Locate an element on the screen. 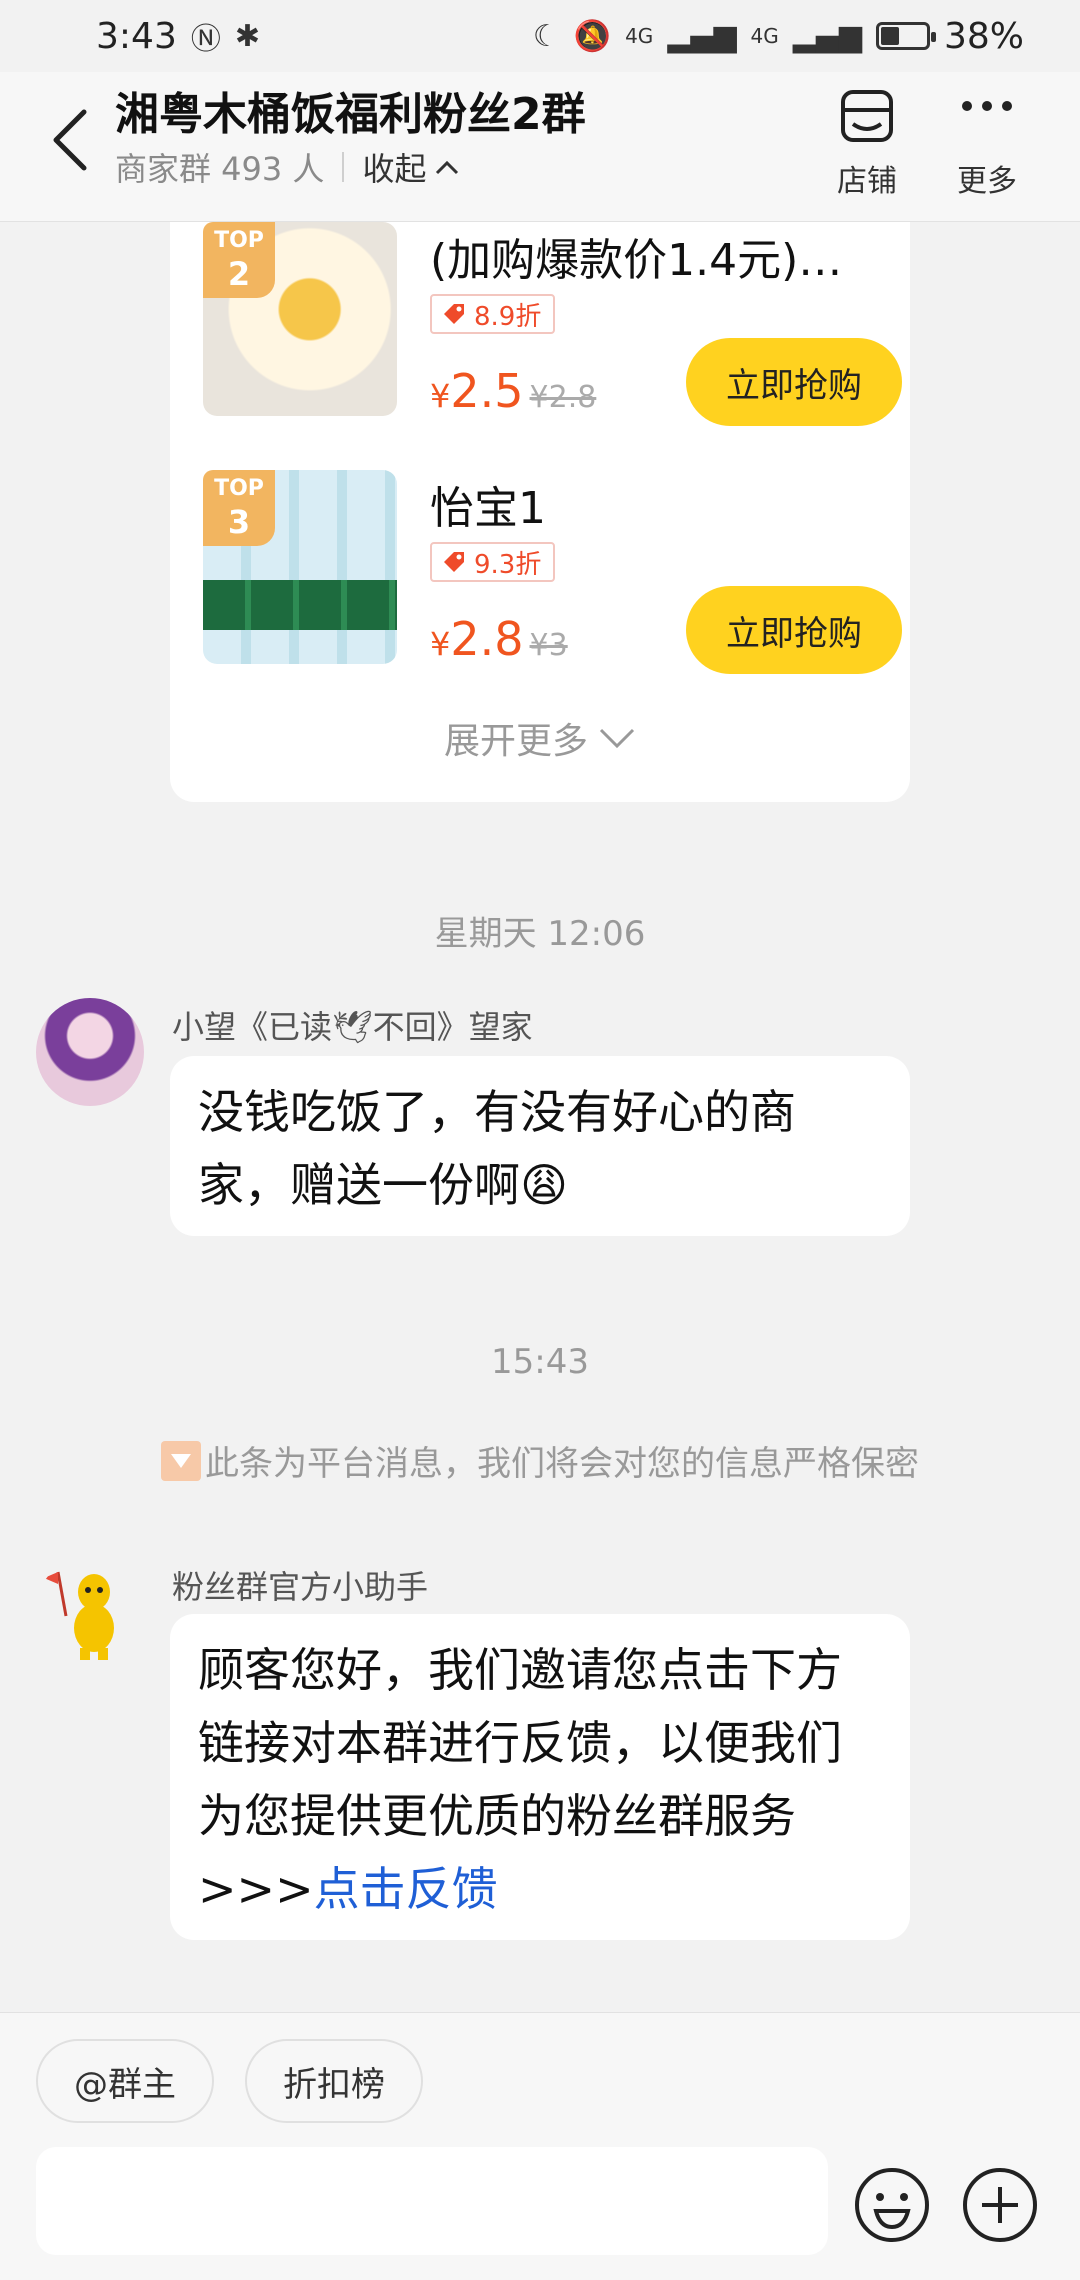 The width and height of the screenshot is (1080, 2280). message-bubble: 没钱吃饭了，有没有好心的商家，赠送一份啊😩 is located at coordinates (540, 1146).